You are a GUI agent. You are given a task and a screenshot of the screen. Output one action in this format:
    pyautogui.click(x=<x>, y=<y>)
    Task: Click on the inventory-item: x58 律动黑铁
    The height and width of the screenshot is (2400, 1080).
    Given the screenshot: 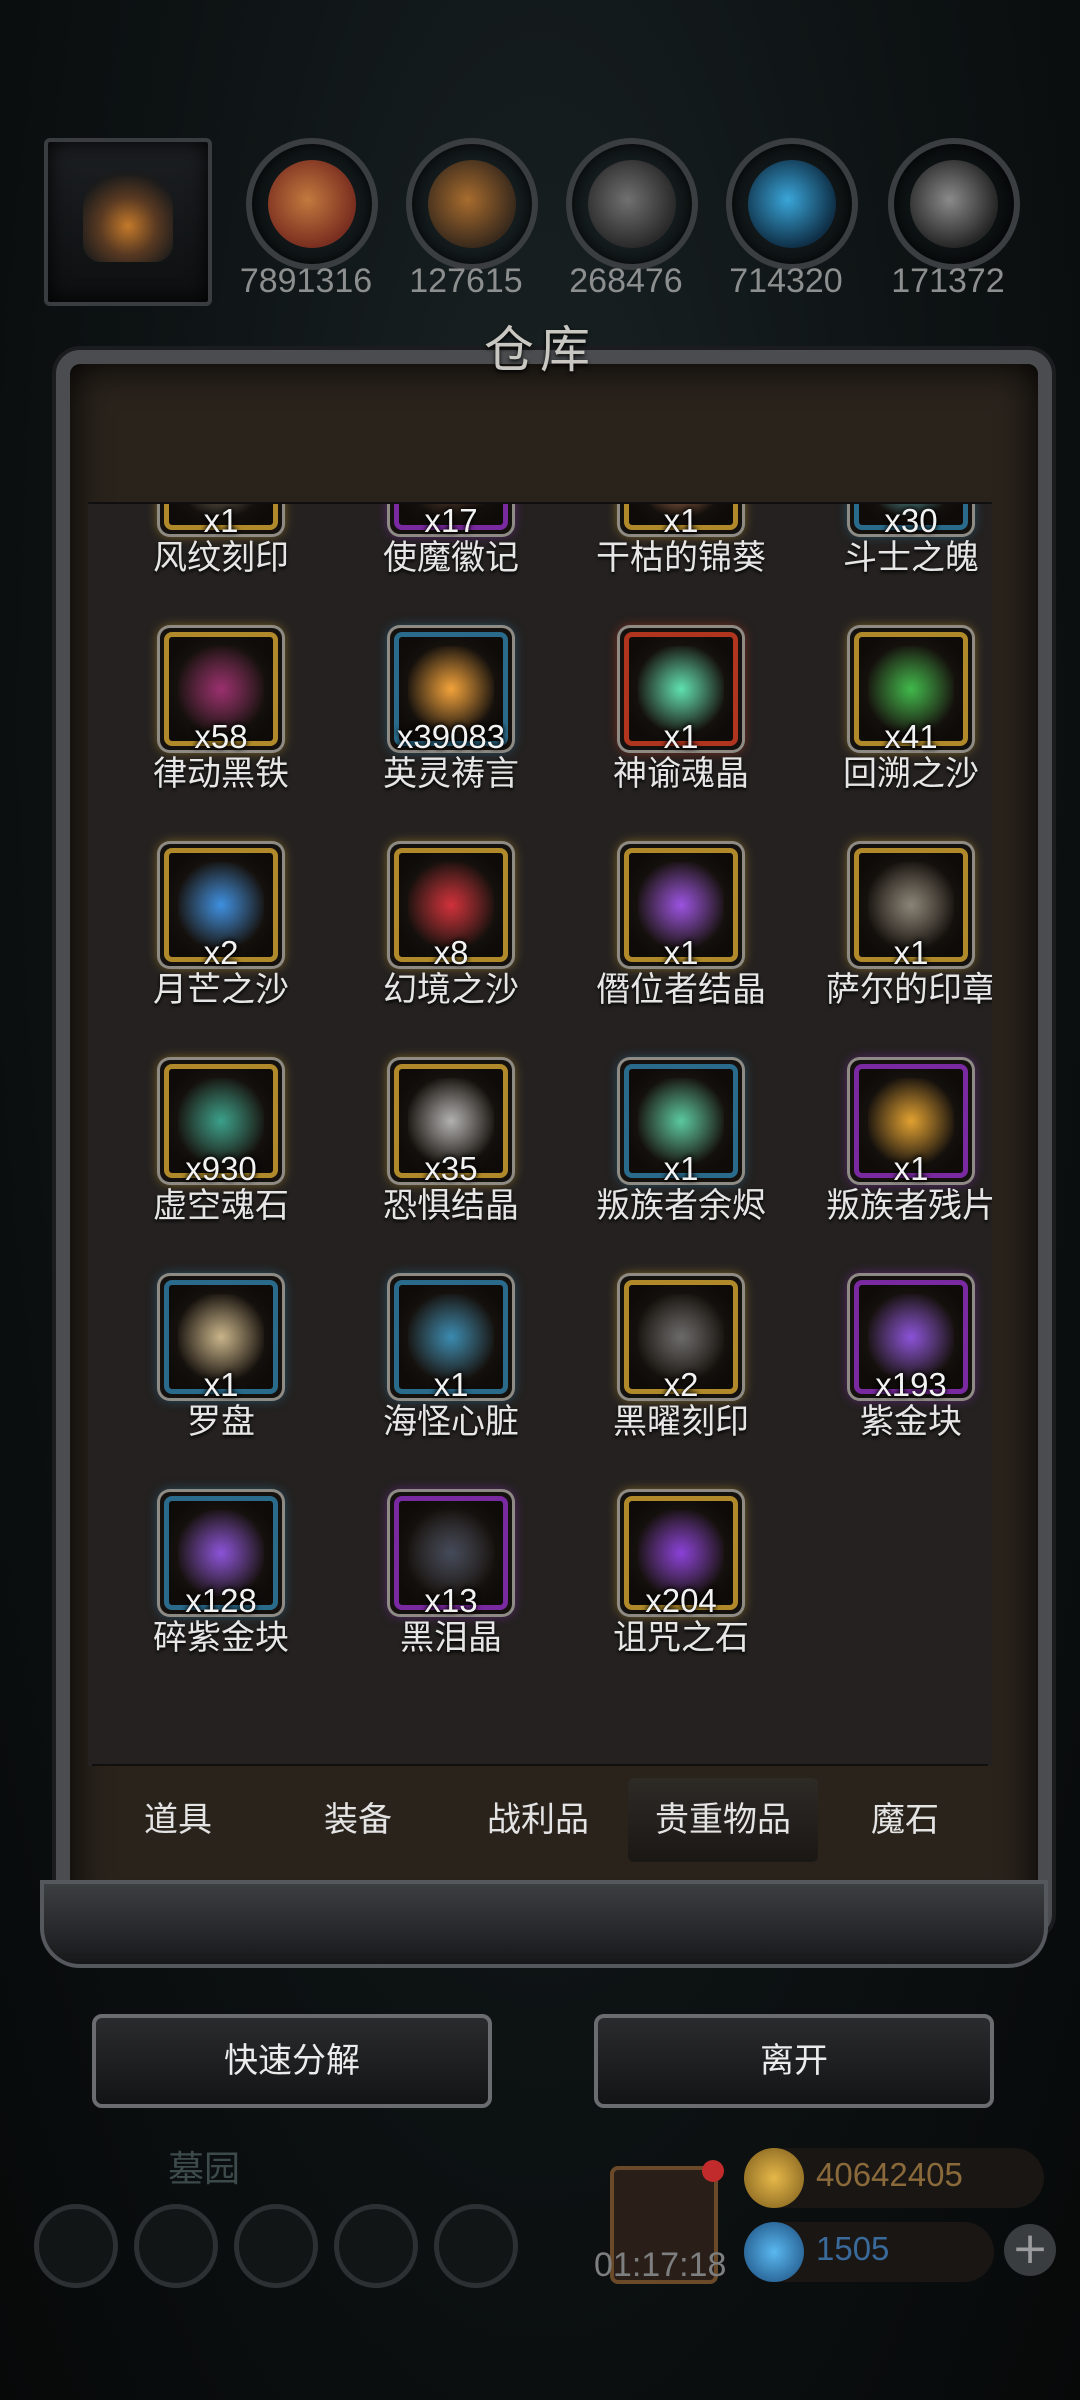 What is the action you would take?
    pyautogui.click(x=228, y=728)
    